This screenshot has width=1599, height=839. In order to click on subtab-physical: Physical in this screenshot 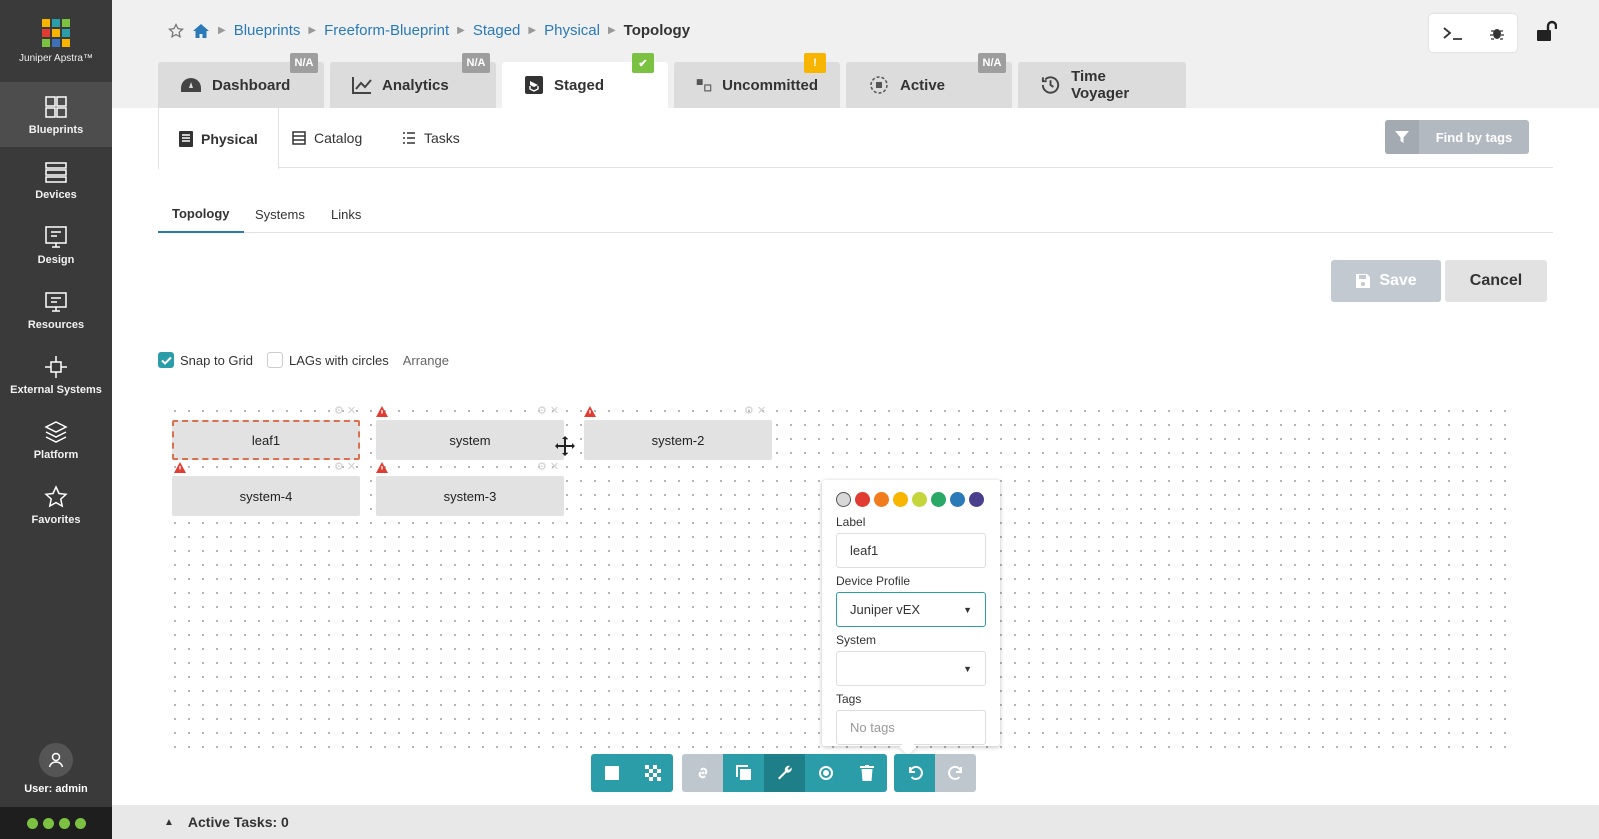, I will do `click(218, 138)`.